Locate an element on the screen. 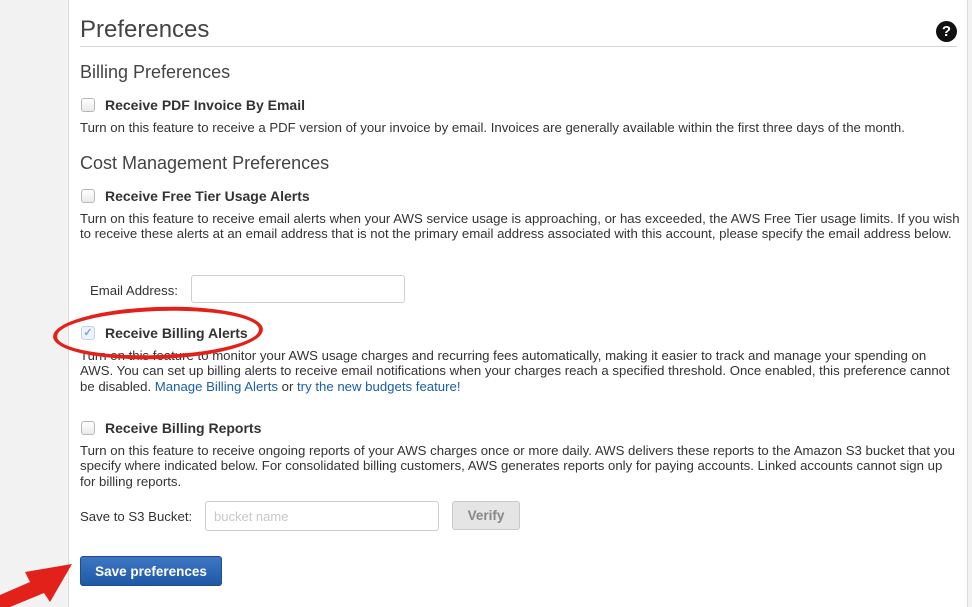 This screenshot has height=607, width=972. pdf-invoice-label: Receive PDF Invoice By Email is located at coordinates (205, 105).